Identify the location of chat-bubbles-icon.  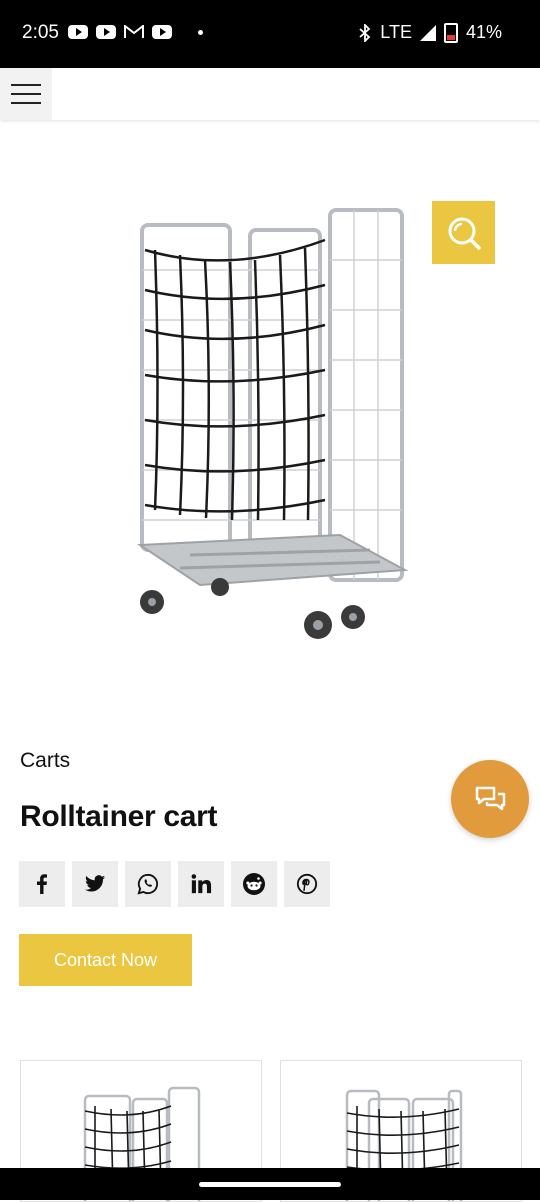
(490, 798).